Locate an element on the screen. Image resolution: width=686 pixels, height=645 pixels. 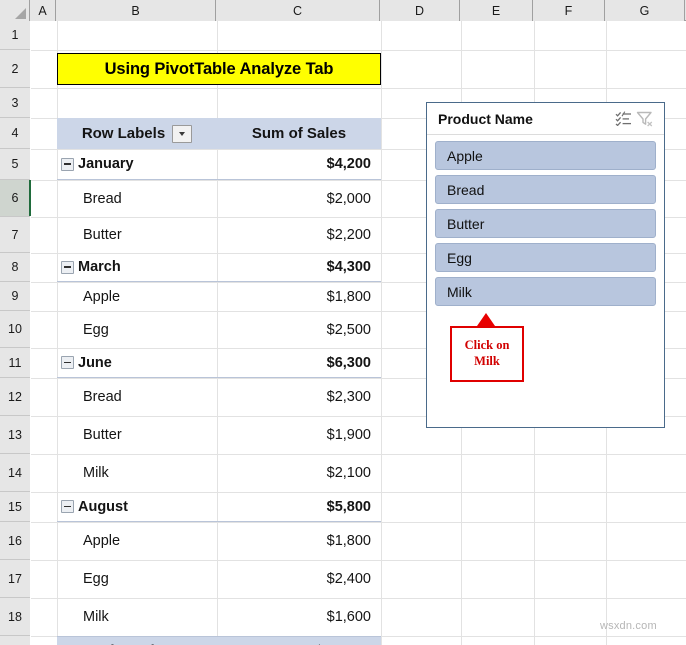
pivot-item-row: Milk $1,600 is located at coordinates (219, 617).